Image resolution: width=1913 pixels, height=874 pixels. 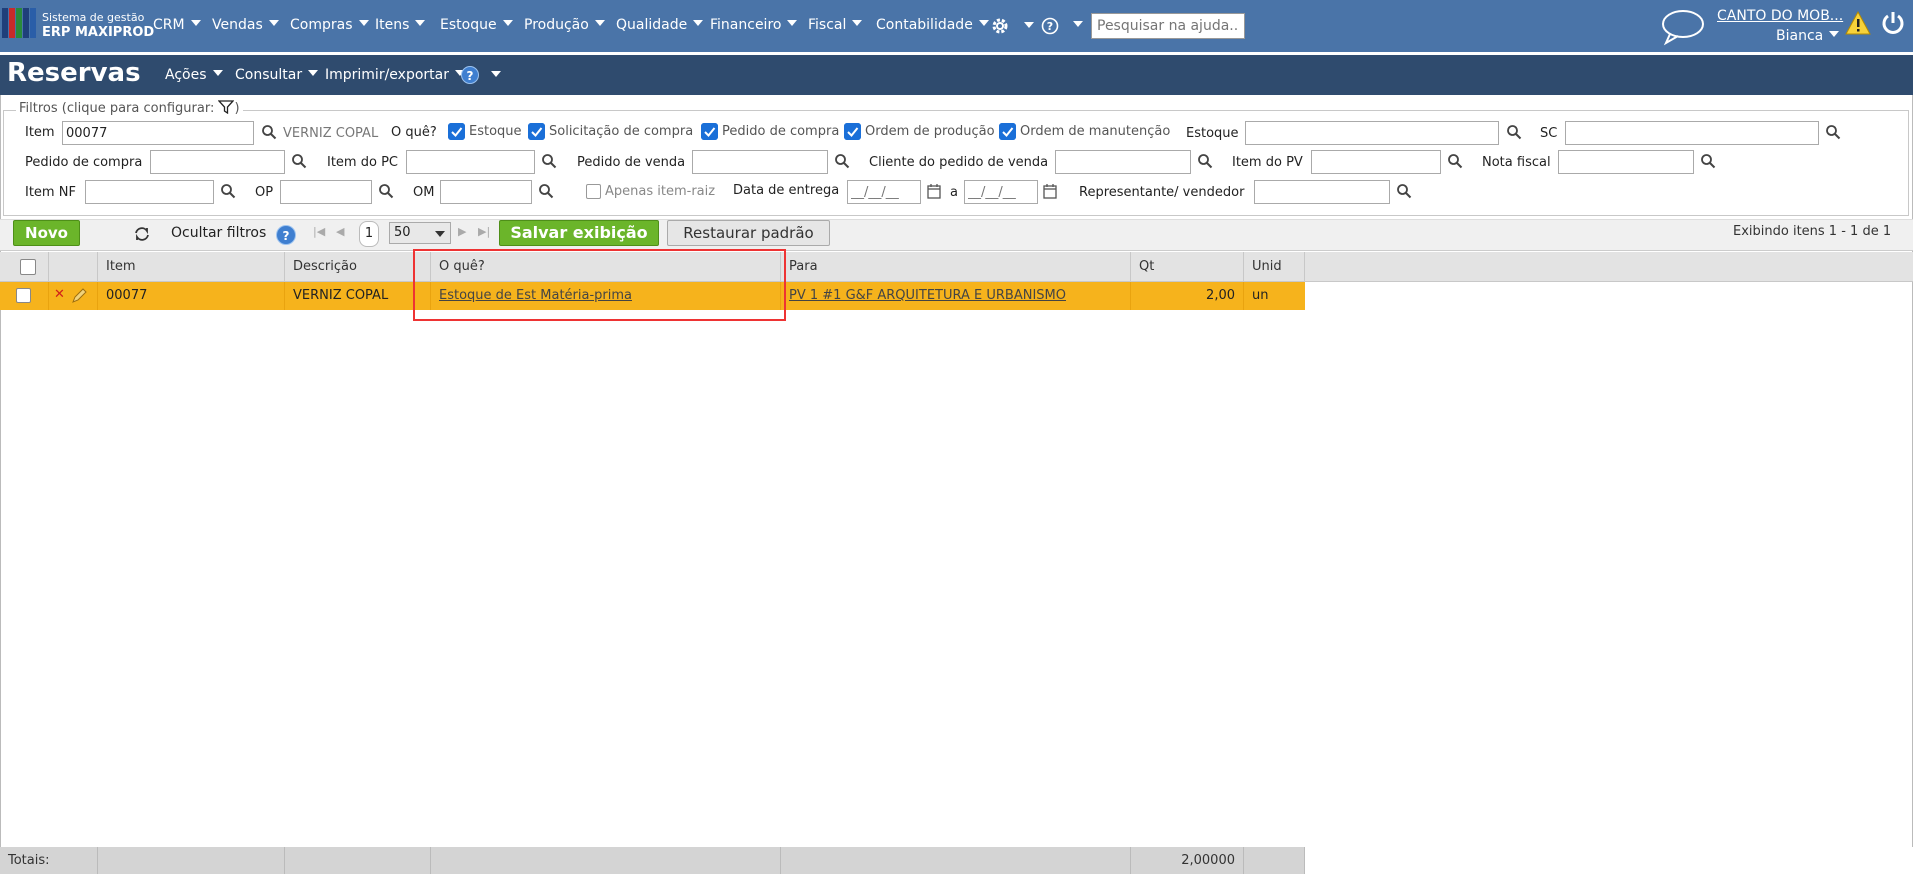 What do you see at coordinates (1376, 162) in the screenshot?
I see `item-pv-input` at bounding box center [1376, 162].